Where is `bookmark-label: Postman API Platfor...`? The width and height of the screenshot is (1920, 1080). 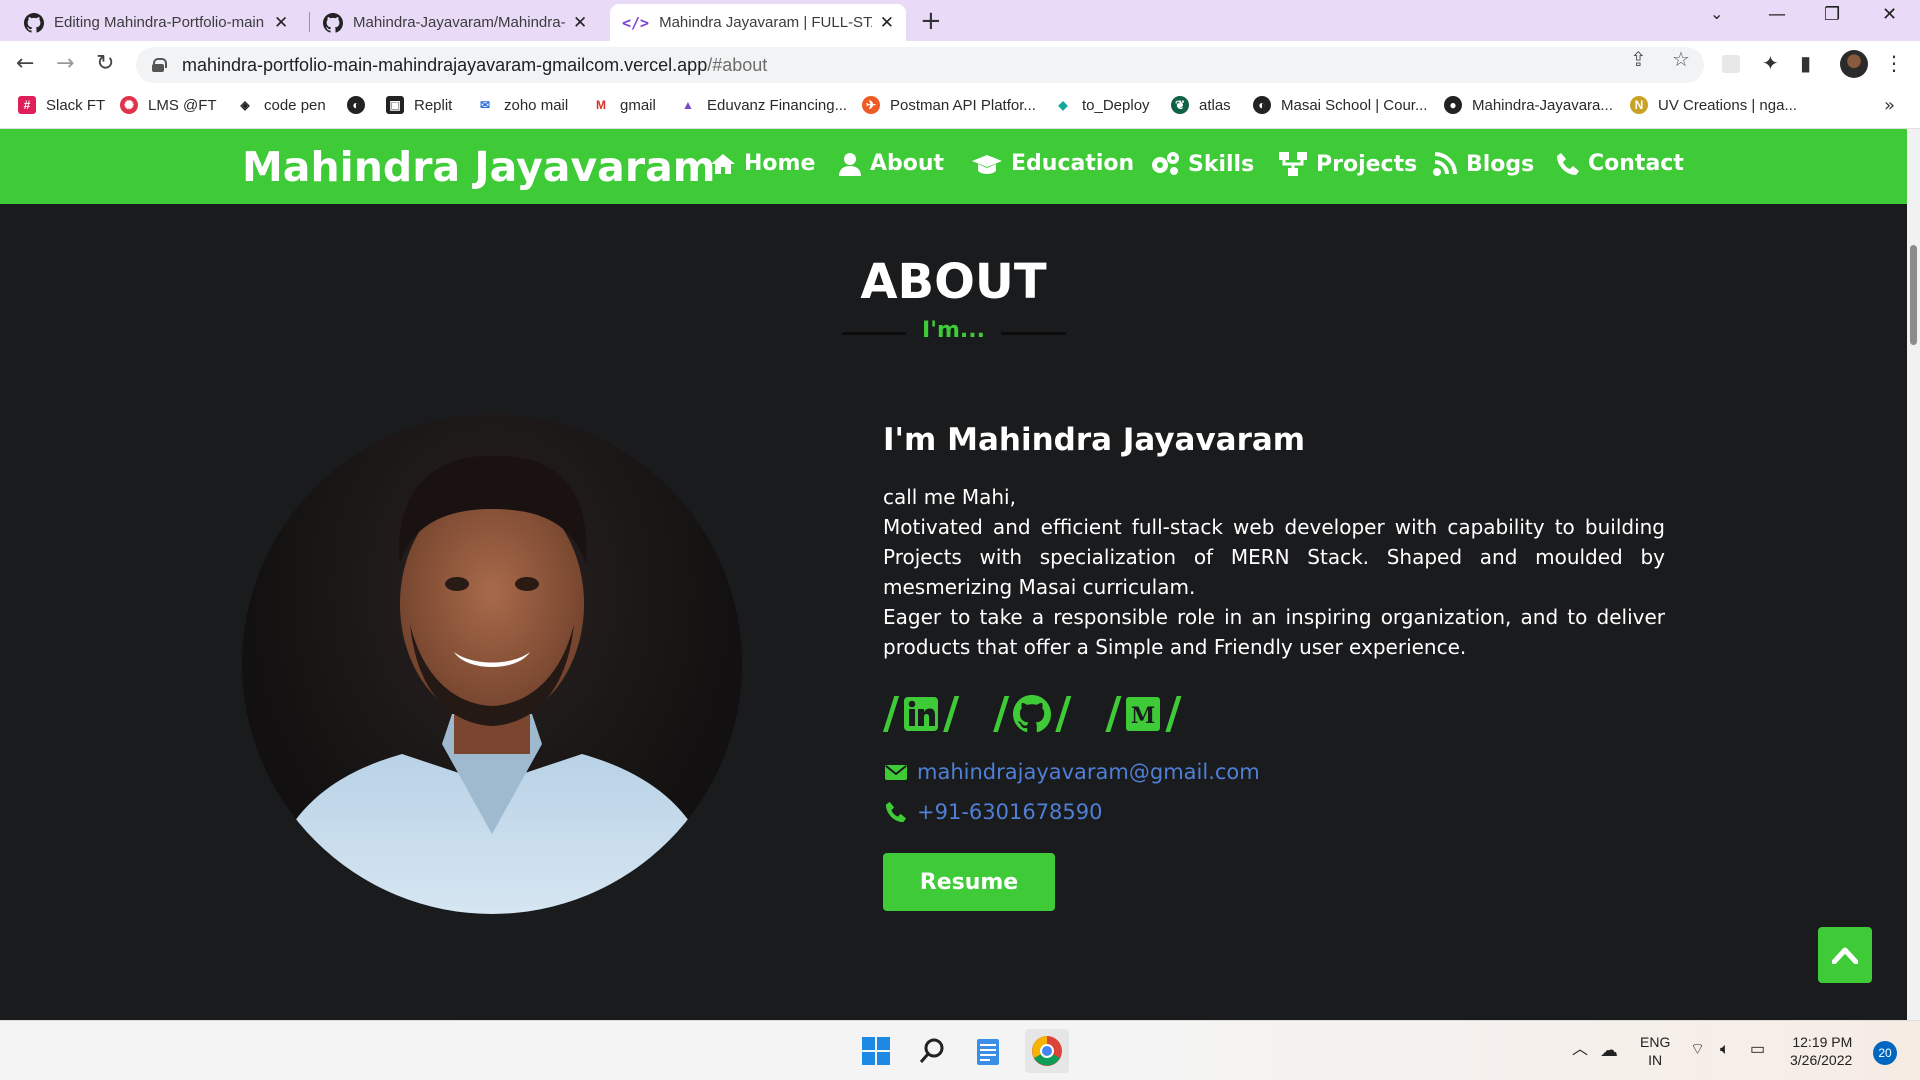 bookmark-label: Postman API Platfor... is located at coordinates (963, 105).